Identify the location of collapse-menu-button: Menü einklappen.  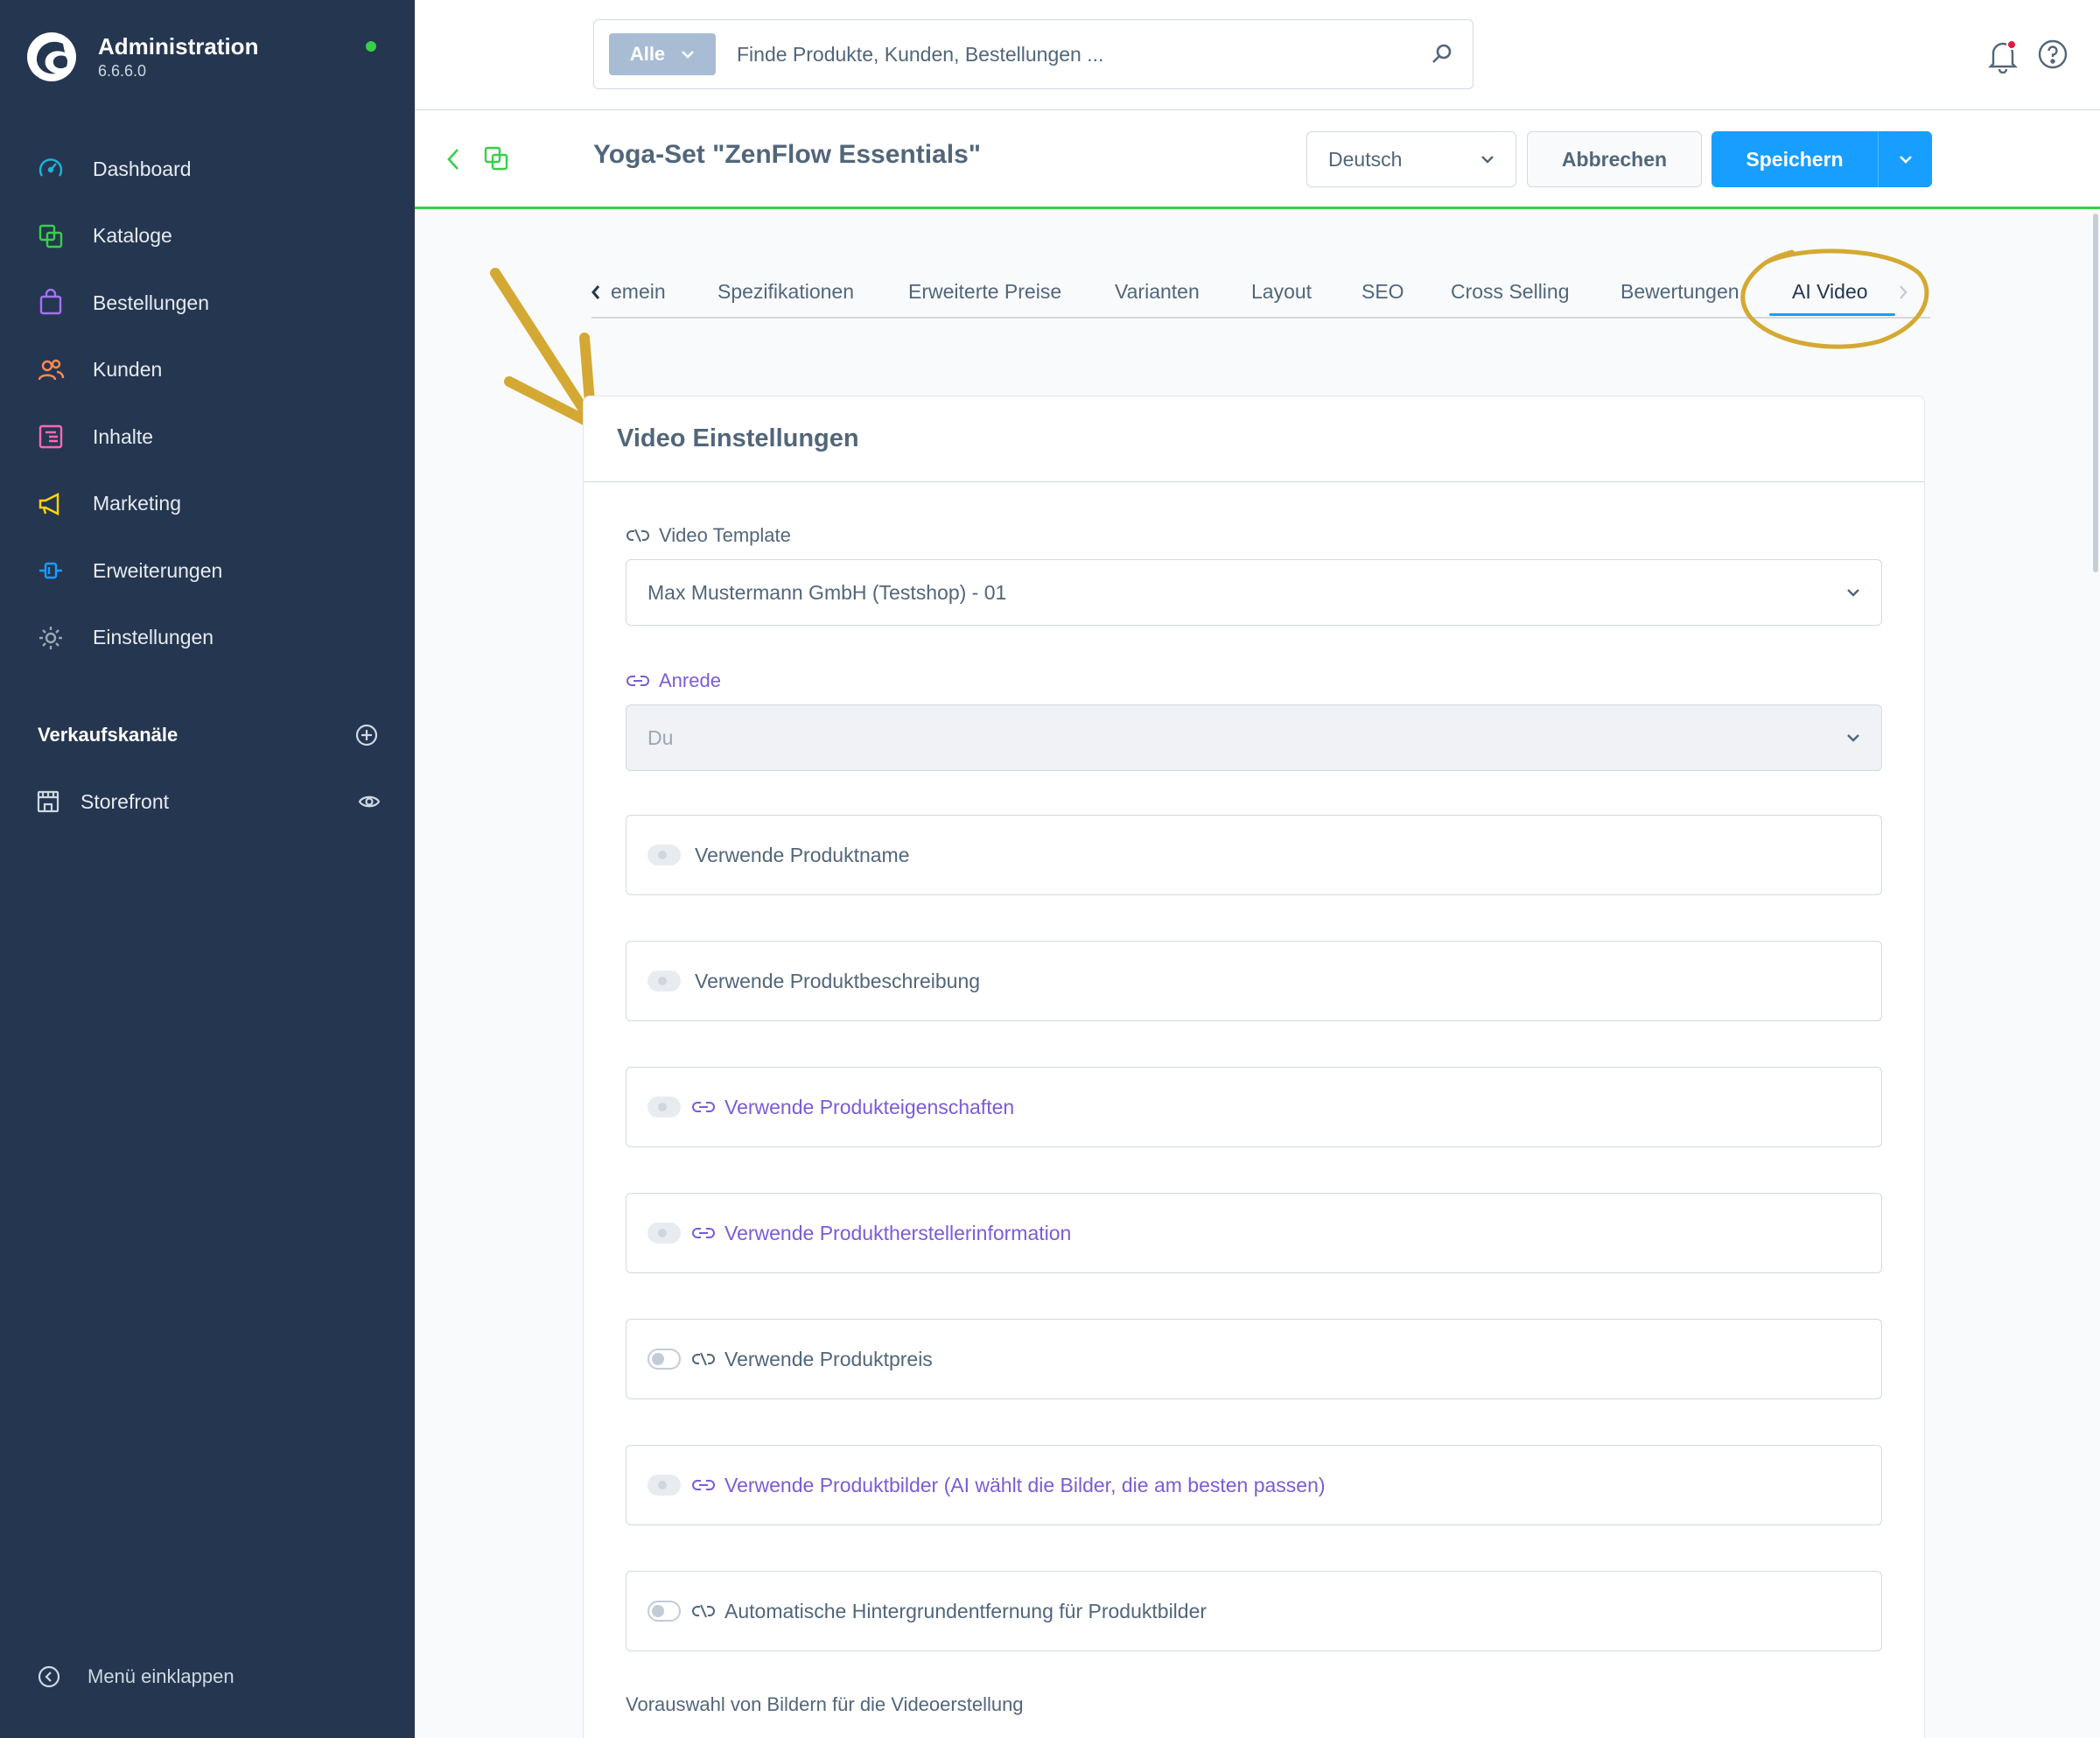
(135, 1676).